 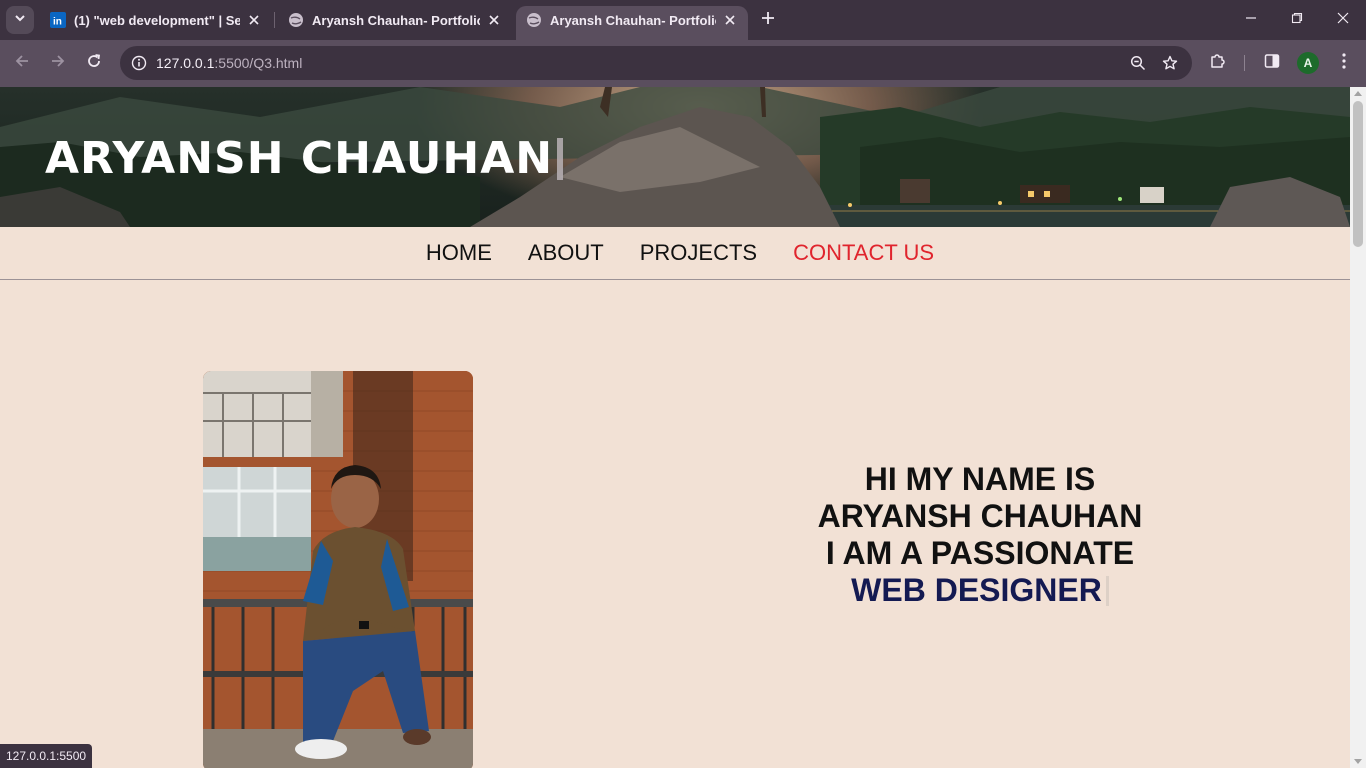 What do you see at coordinates (185, 63) in the screenshot?
I see `url-host: 127.0.0.1` at bounding box center [185, 63].